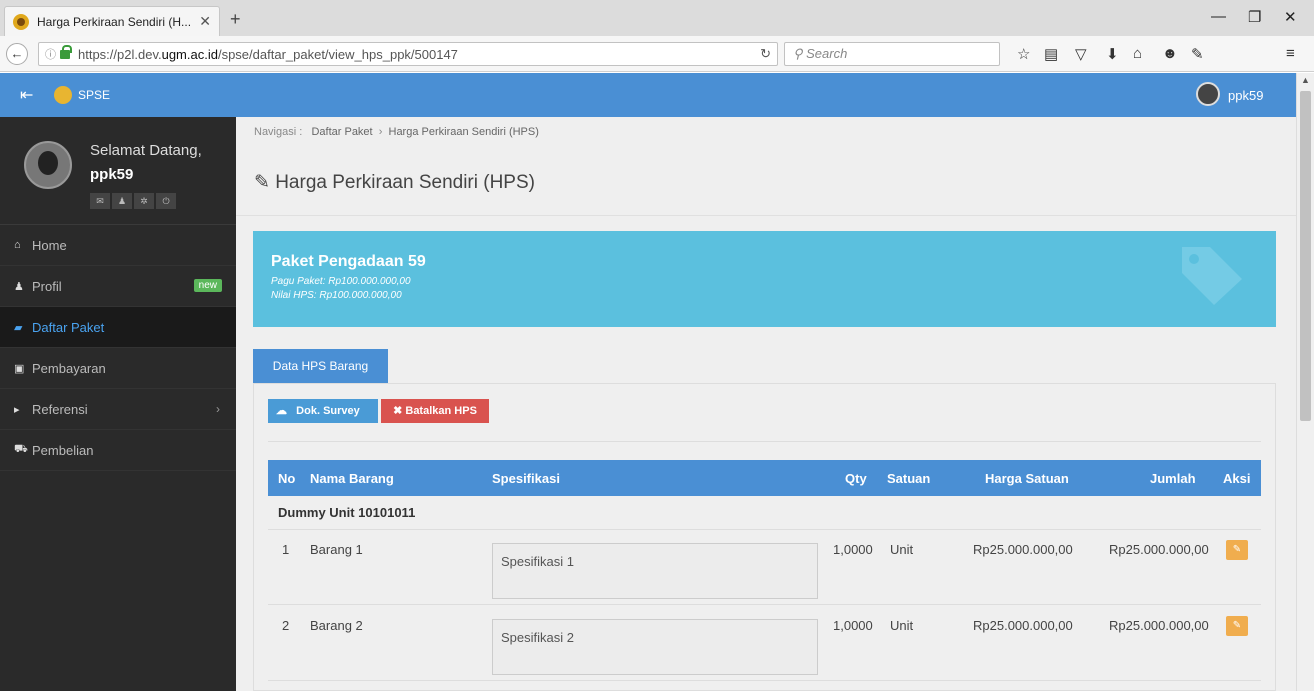 This screenshot has height=691, width=1314. I want to click on sidebar-item-profil: ♟ Profil new, so click(118, 286).